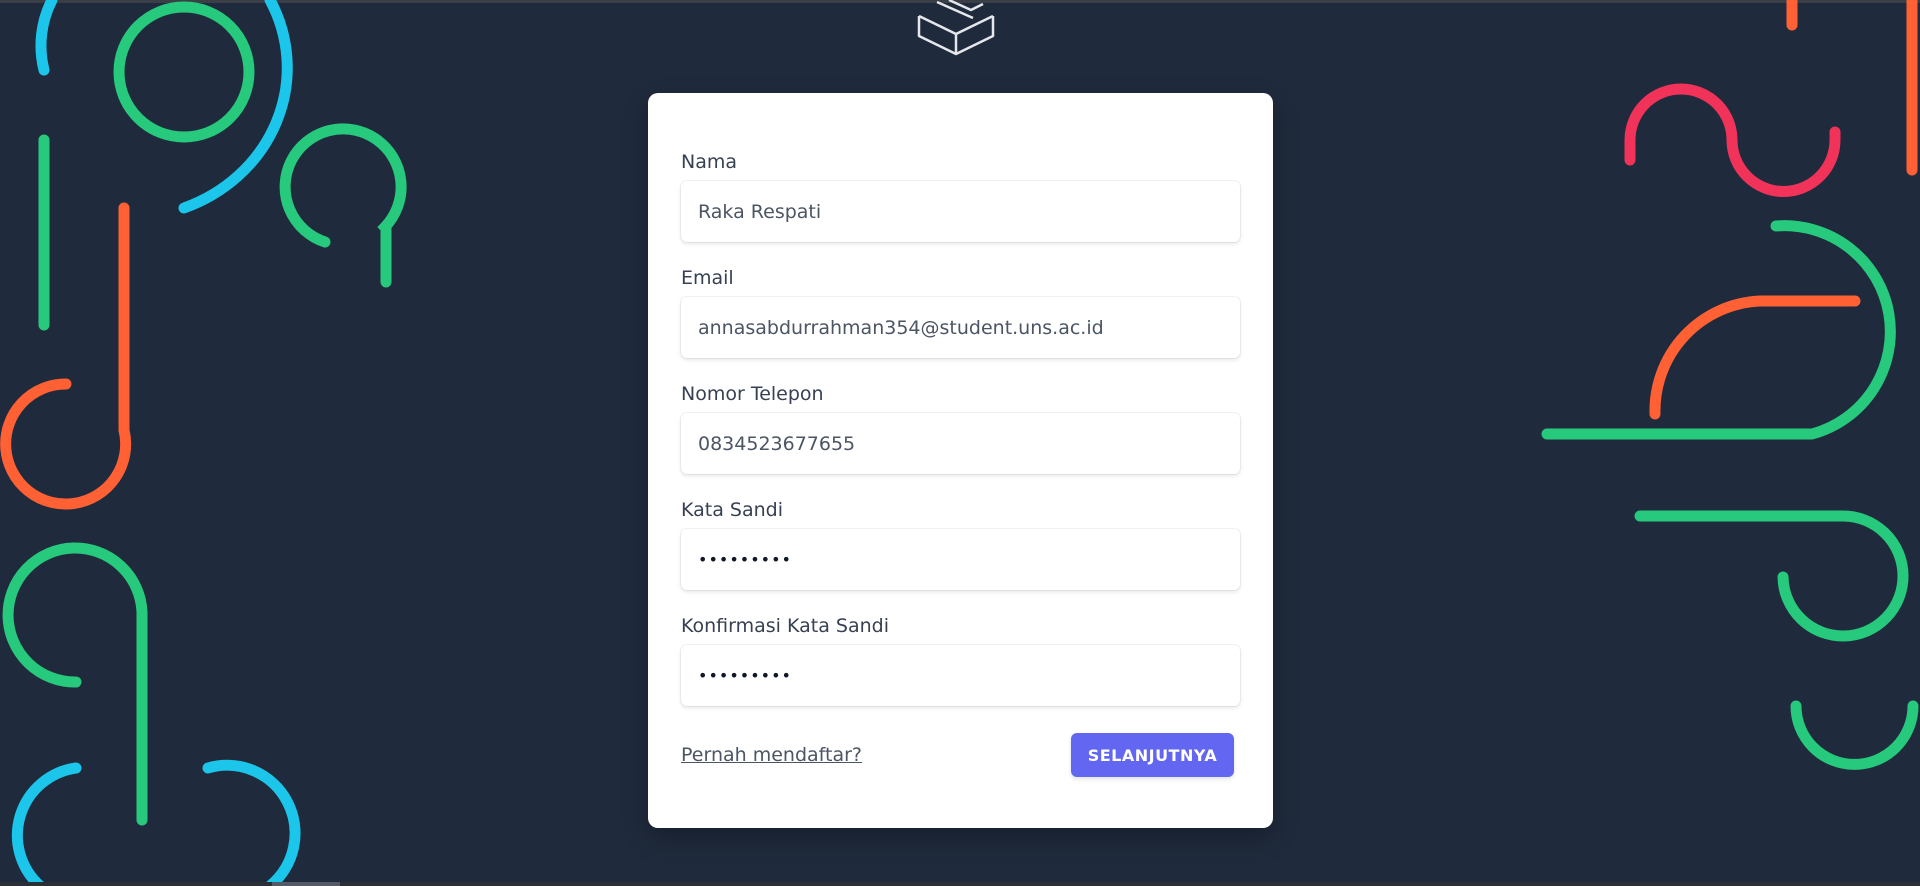 The width and height of the screenshot is (1920, 886). I want to click on name-field-group: Nama, so click(960, 196).